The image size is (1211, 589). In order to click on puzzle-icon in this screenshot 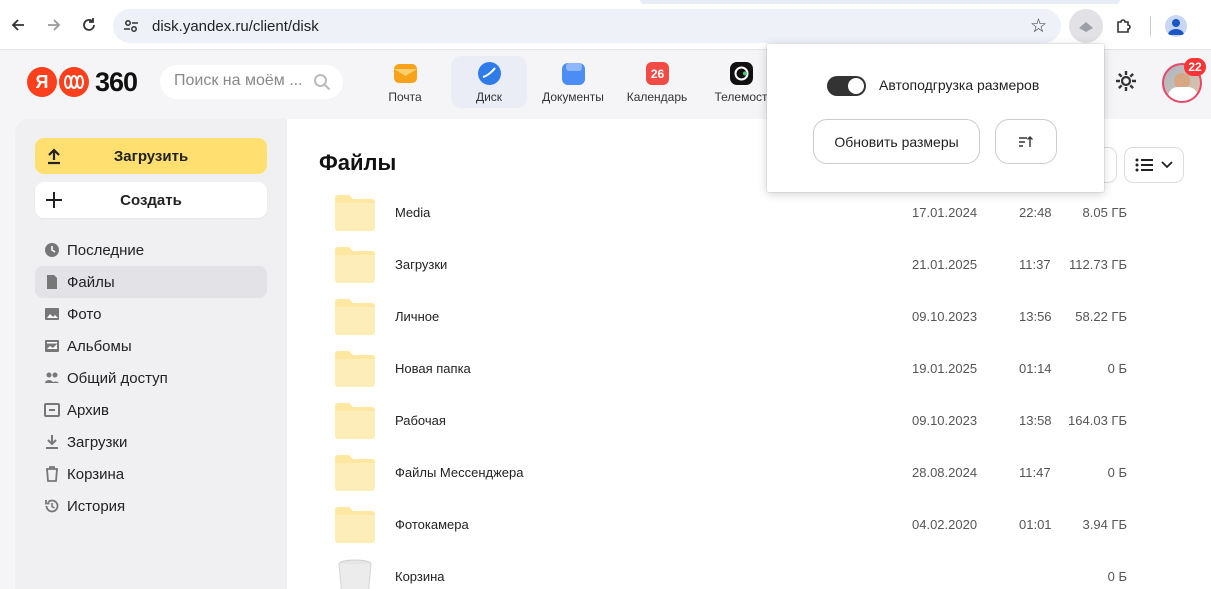, I will do `click(1124, 26)`.